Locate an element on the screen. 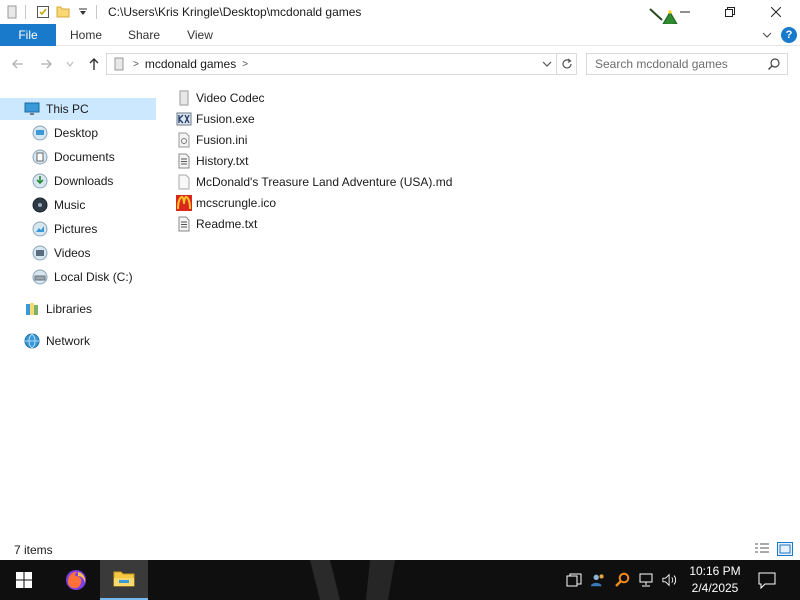 The height and width of the screenshot is (600, 800). new-folder-icon is located at coordinates (63, 12).